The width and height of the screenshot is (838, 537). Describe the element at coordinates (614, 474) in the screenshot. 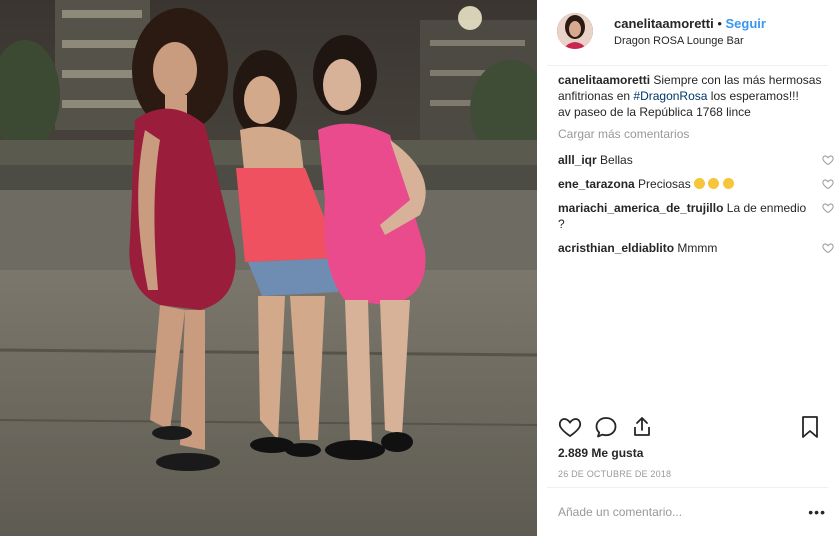

I see `post-date: 26 DE OCTUBRE DE 2018` at that location.